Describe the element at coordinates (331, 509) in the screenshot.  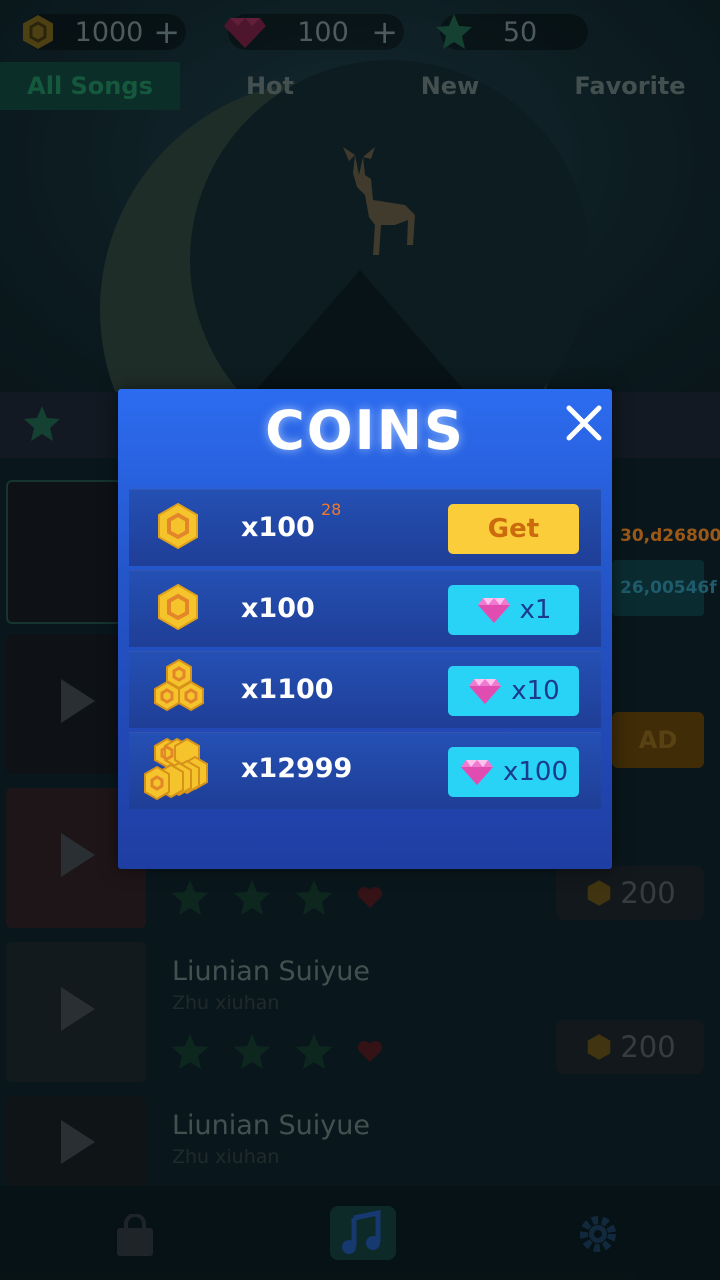
I see `offer-badge: 28` at that location.